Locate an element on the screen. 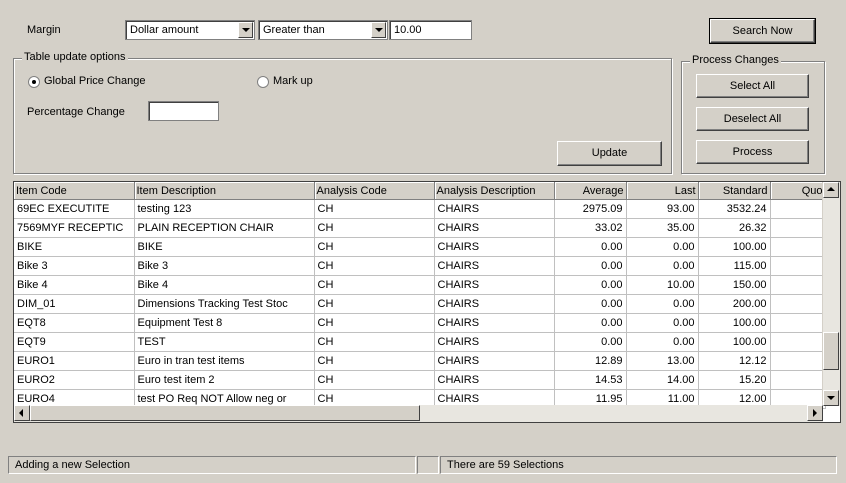  cell-item-code: BIKE is located at coordinates (74, 247).